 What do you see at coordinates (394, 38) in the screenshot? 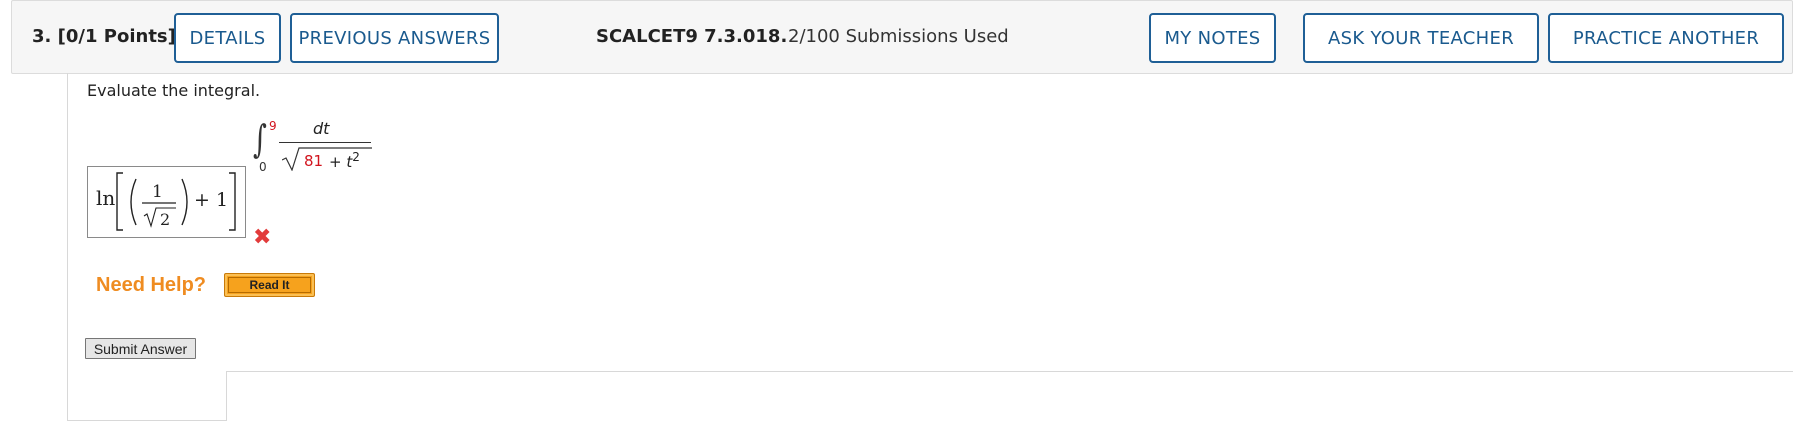
I see `previous-answers-button: PREVIOUS ANSWERS` at bounding box center [394, 38].